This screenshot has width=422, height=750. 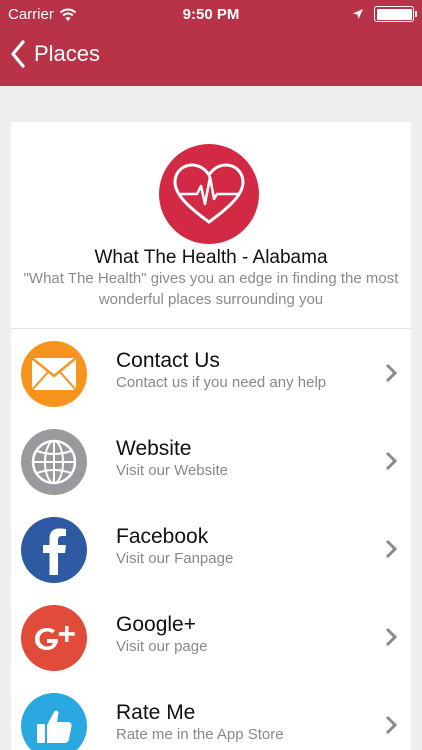 I want to click on list-item-rate-me: Rate Me Rate me in the App Store, so click(x=211, y=715).